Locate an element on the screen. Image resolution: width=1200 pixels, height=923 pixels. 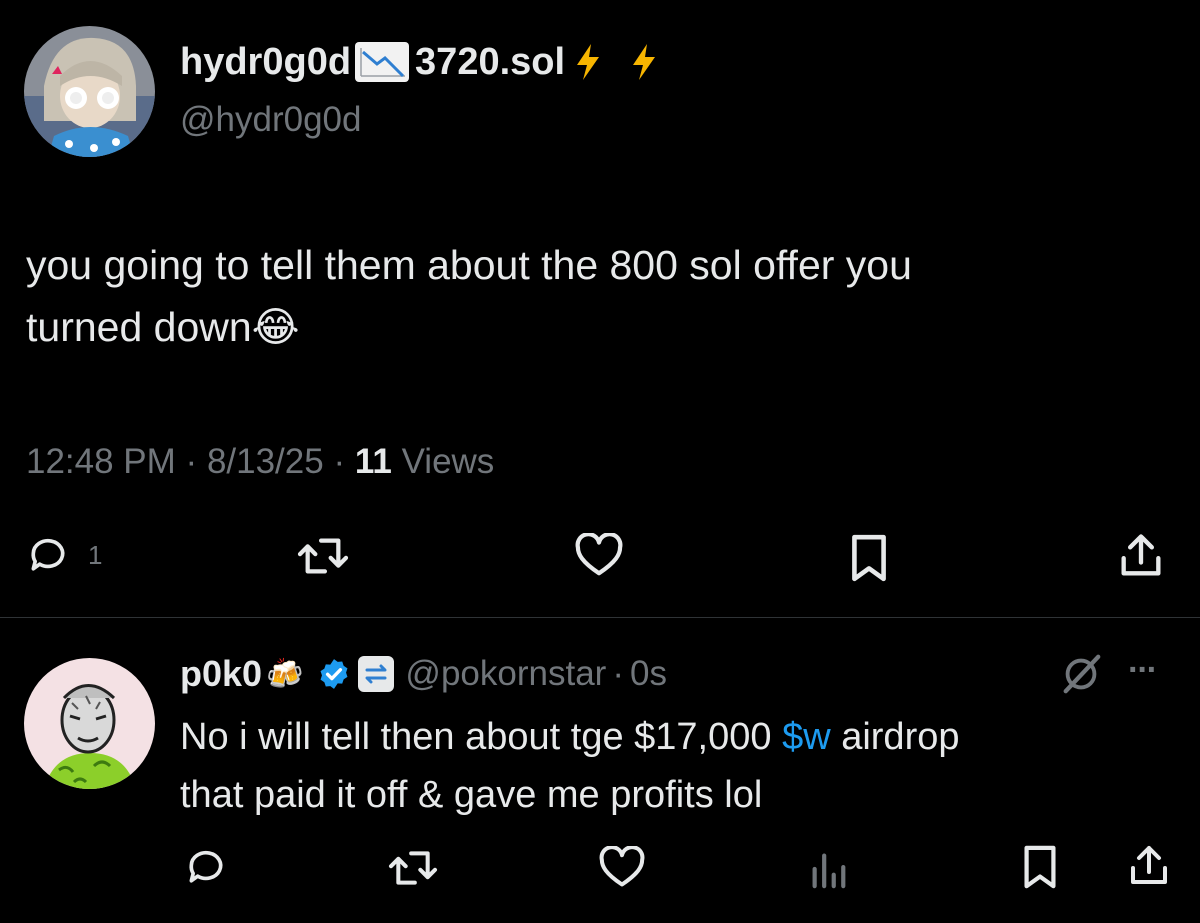
tweet-time: 12:48 PM is located at coordinates (101, 461).